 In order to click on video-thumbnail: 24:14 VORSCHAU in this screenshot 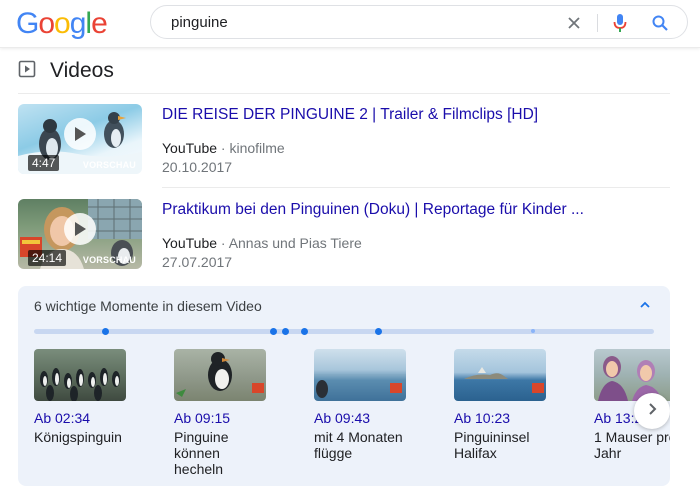, I will do `click(80, 234)`.